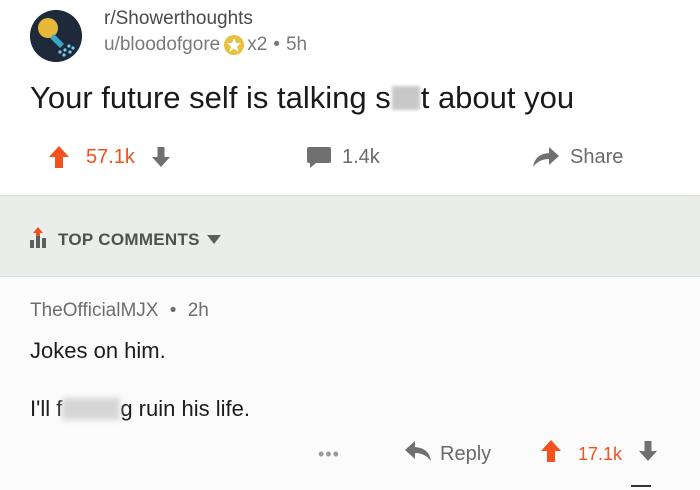 The height and width of the screenshot is (490, 700). What do you see at coordinates (641, 486) in the screenshot?
I see `scroll-indicator` at bounding box center [641, 486].